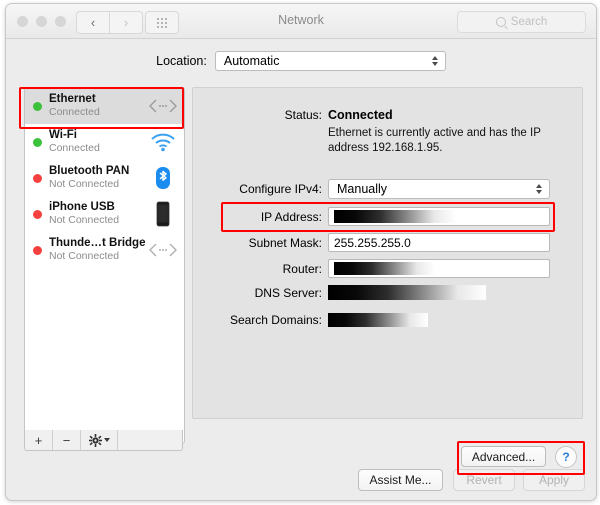 This screenshot has height=505, width=600. I want to click on bluetooth-icon, so click(163, 178).